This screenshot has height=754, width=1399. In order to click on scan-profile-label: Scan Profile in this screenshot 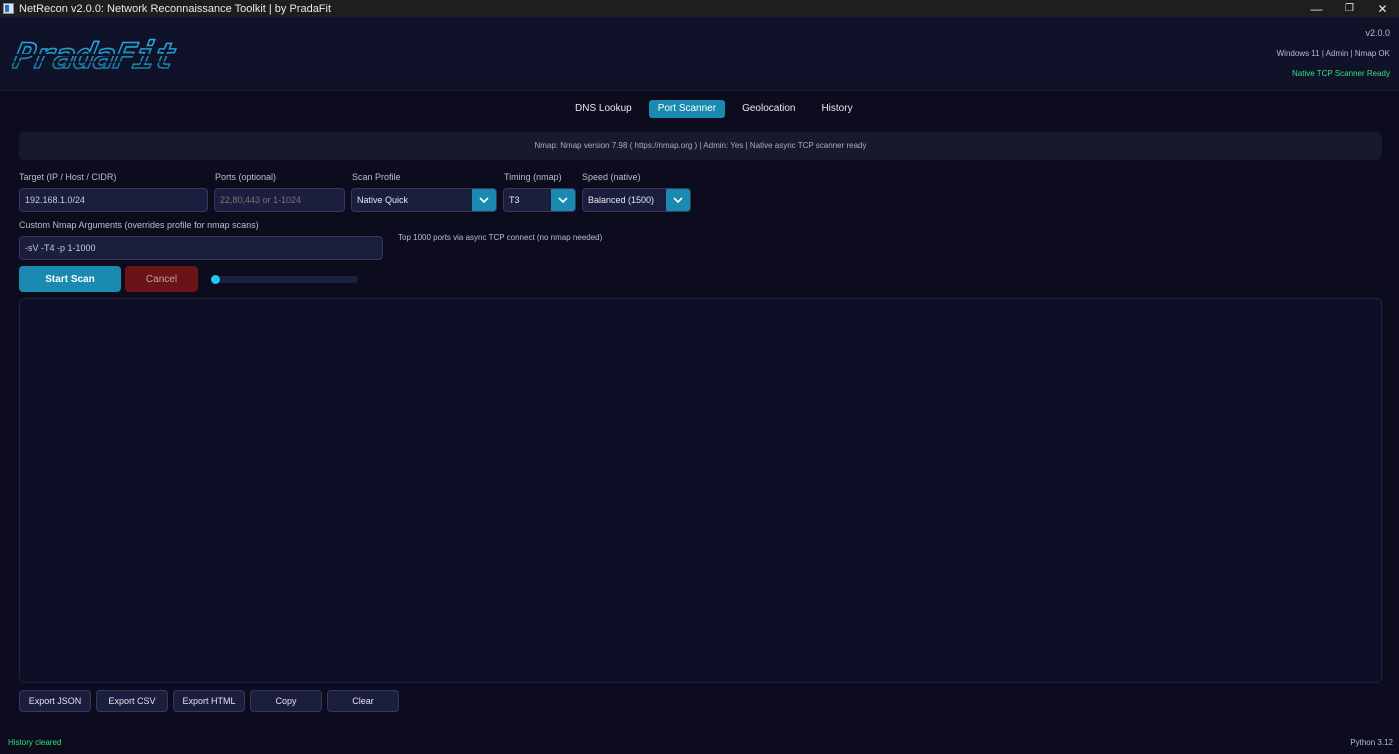, I will do `click(376, 177)`.